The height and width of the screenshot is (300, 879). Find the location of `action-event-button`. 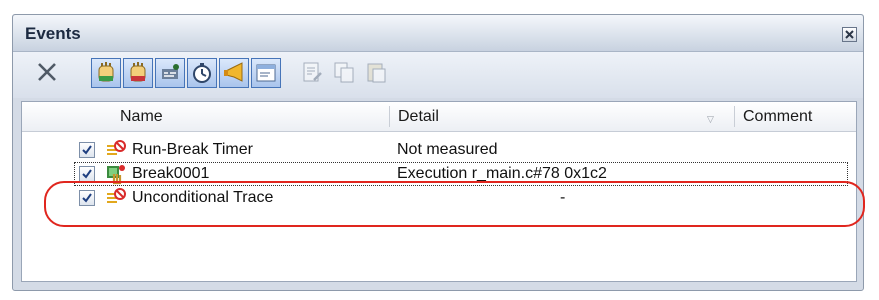

action-event-button is located at coordinates (234, 73).